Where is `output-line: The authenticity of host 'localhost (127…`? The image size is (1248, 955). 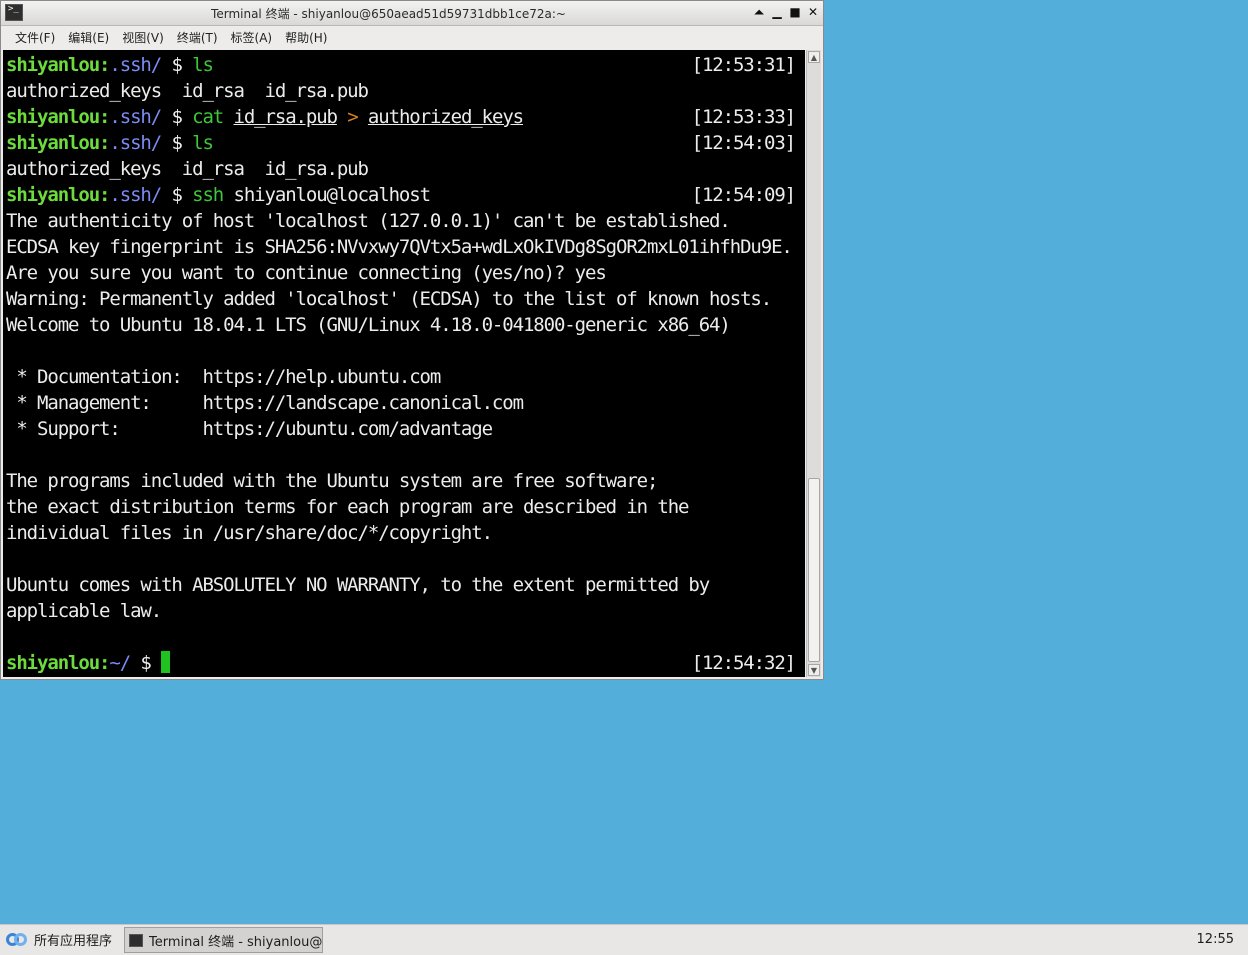 output-line: The authenticity of host 'localhost (127… is located at coordinates (368, 221).